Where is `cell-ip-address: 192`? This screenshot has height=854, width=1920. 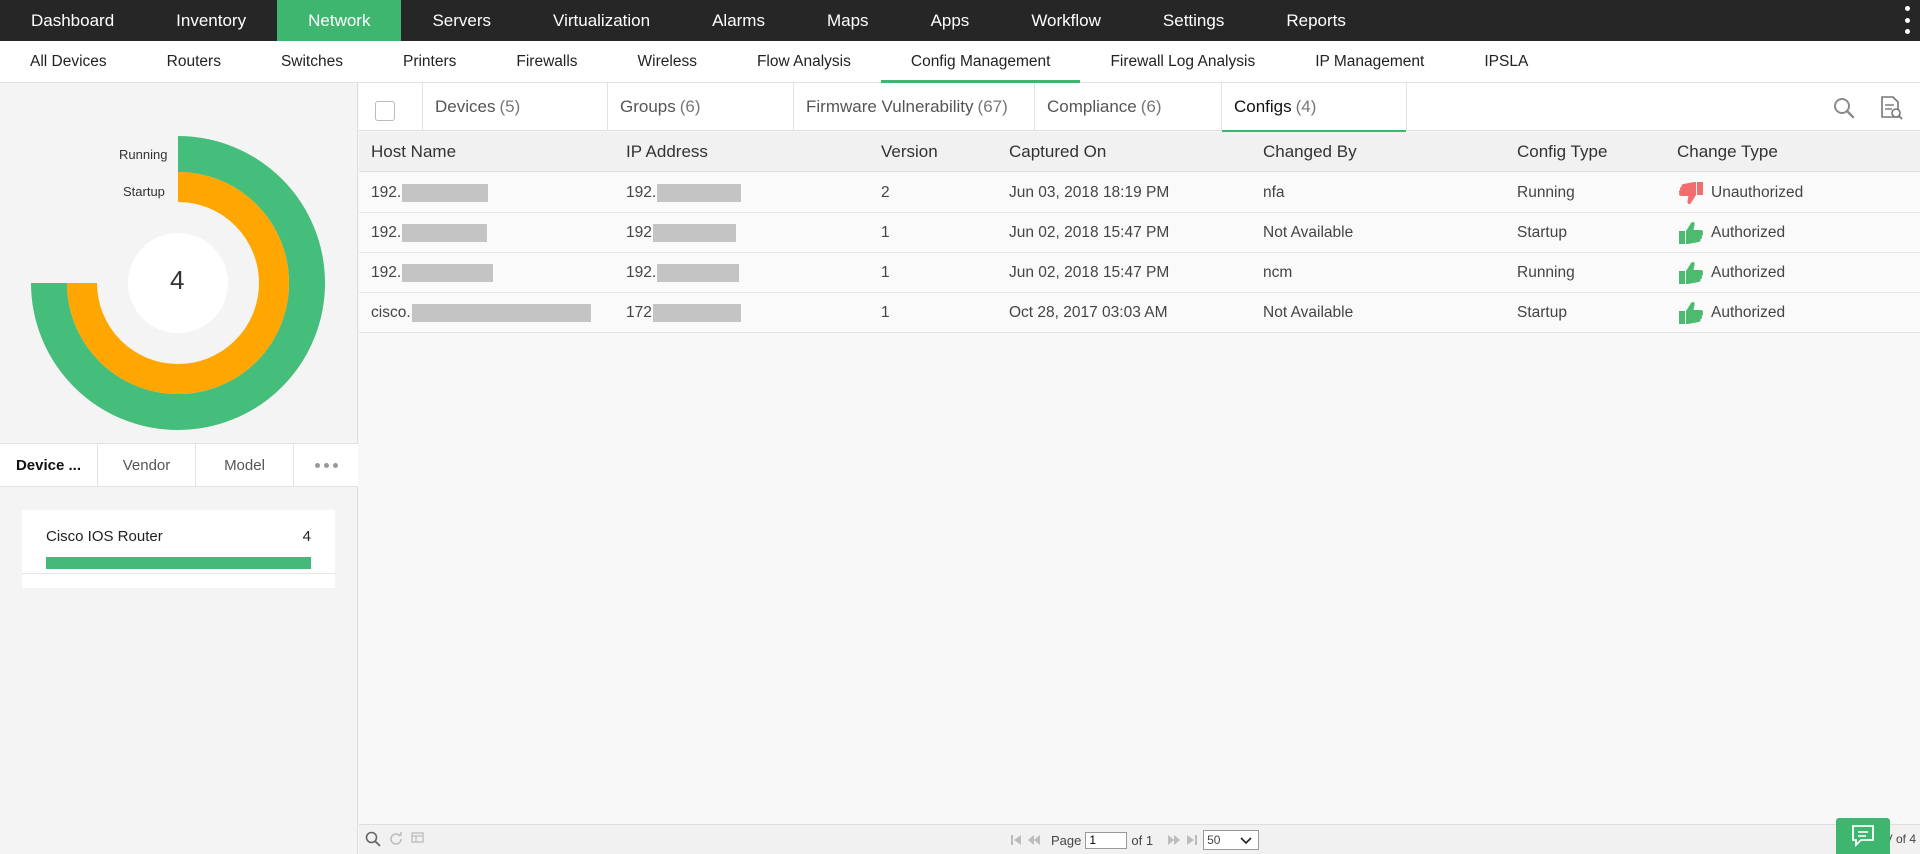 cell-ip-address: 192 is located at coordinates (681, 233).